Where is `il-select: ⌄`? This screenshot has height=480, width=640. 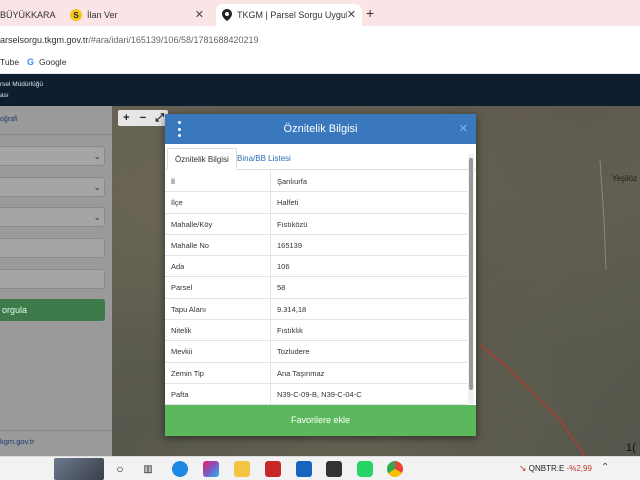
il-select: ⌄ is located at coordinates (52, 156).